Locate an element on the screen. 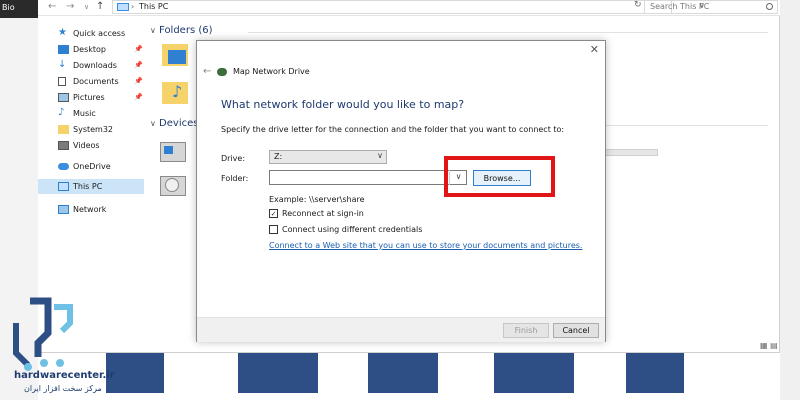 The image size is (800, 400). folder-example-hint: Example: \\server\share is located at coordinates (317, 199).